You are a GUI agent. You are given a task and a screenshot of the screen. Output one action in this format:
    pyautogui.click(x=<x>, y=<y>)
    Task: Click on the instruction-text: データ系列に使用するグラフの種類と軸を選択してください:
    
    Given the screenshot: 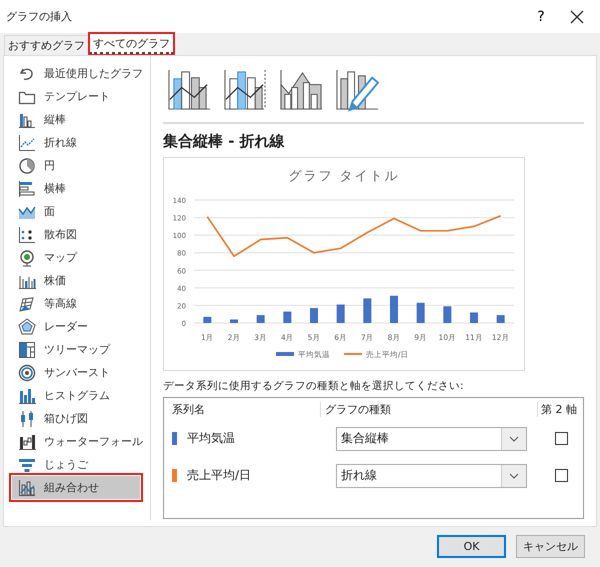 What is the action you would take?
    pyautogui.click(x=313, y=386)
    